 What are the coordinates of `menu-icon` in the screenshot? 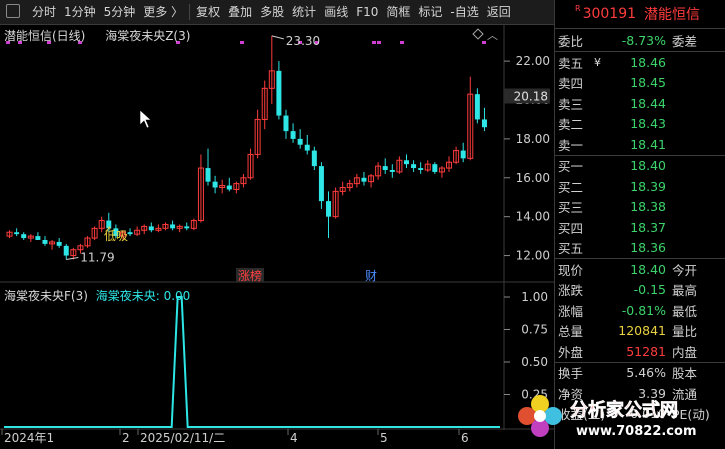 It's located at (13, 11).